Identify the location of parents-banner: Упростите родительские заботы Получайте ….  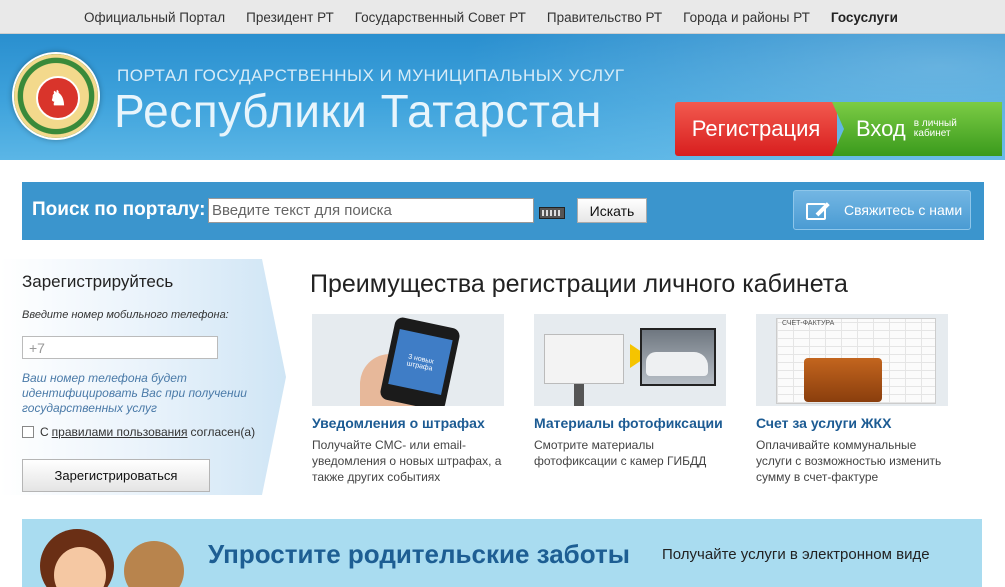
(502, 553).